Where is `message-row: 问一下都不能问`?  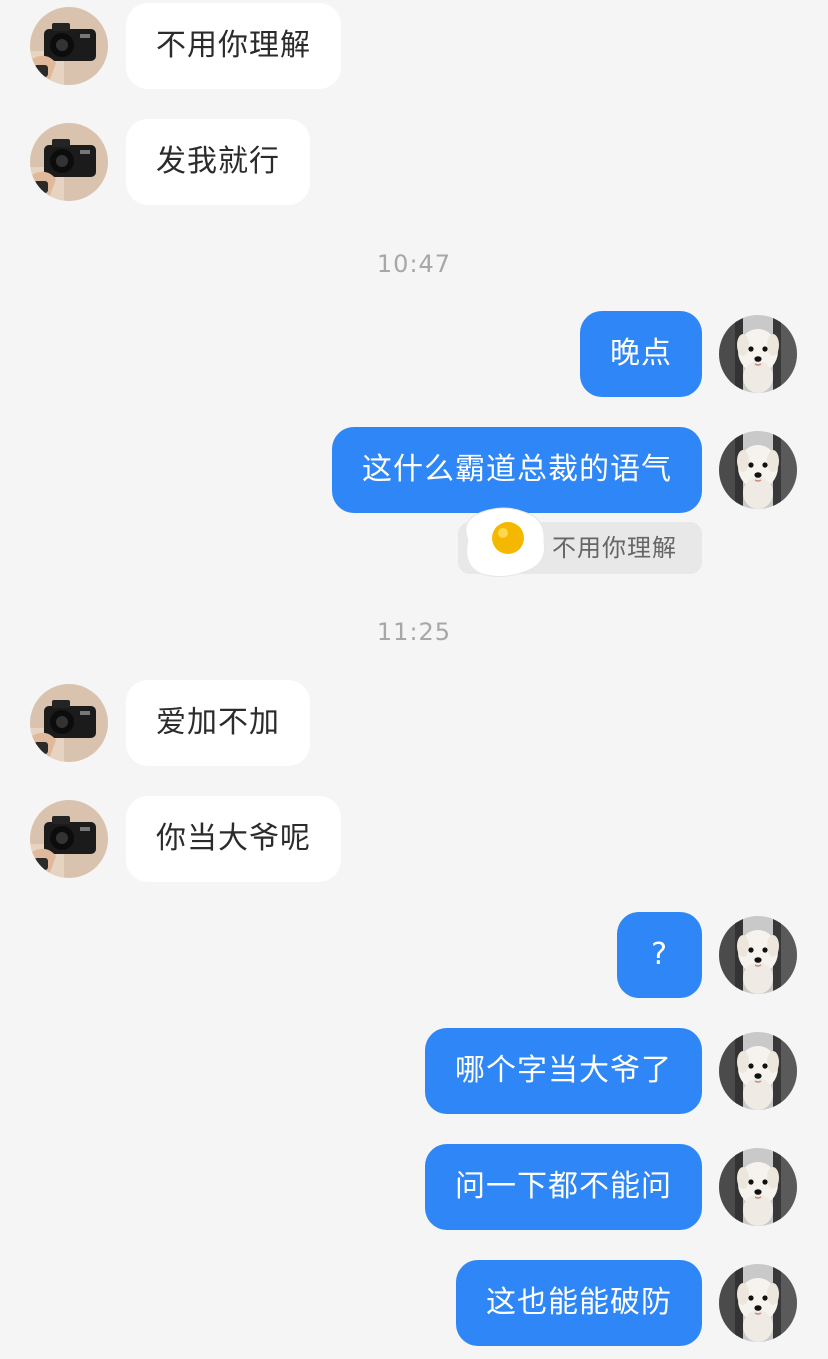
message-row: 问一下都不能问 is located at coordinates (414, 1187).